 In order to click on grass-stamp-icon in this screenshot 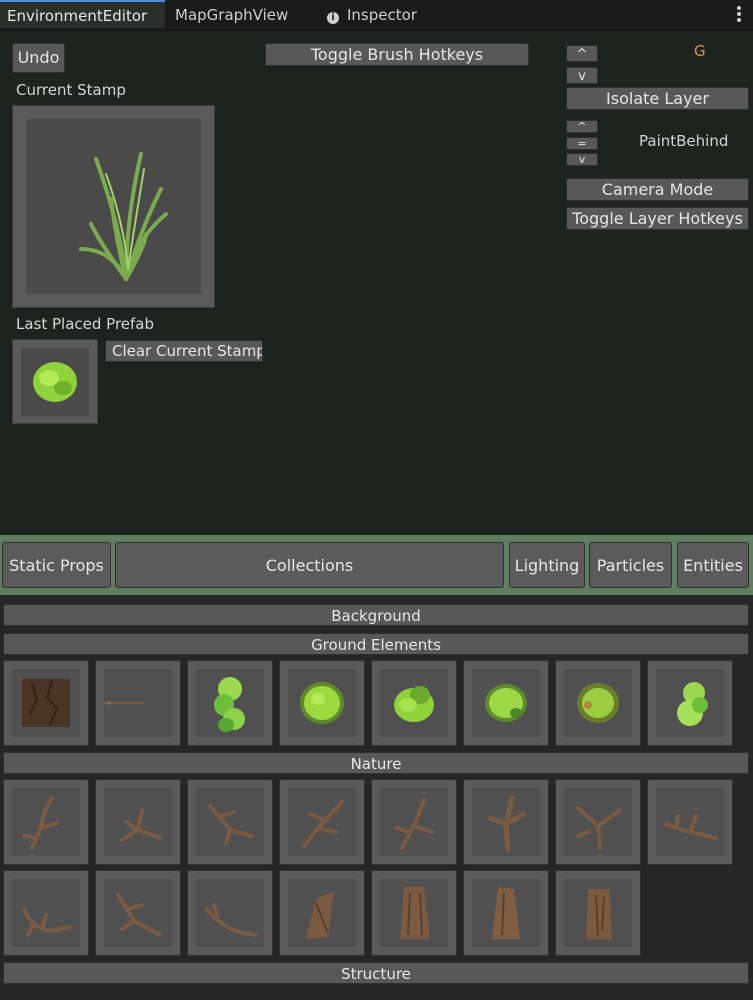, I will do `click(123, 216)`.